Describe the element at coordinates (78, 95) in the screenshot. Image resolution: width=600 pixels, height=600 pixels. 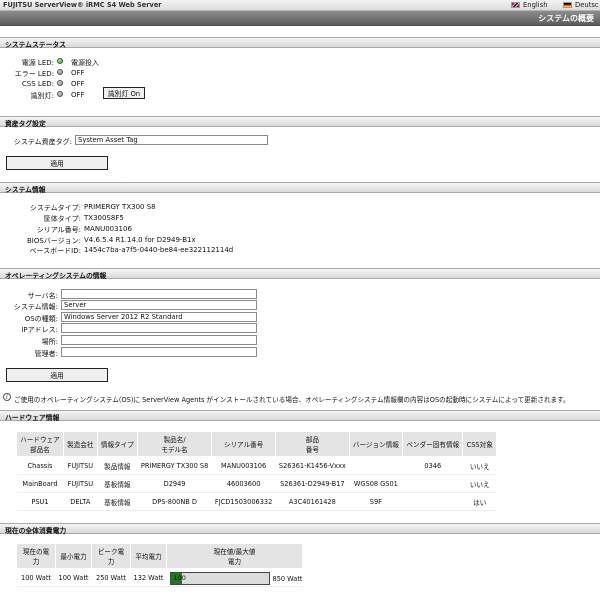
I see `identify-led-value: OFF` at that location.